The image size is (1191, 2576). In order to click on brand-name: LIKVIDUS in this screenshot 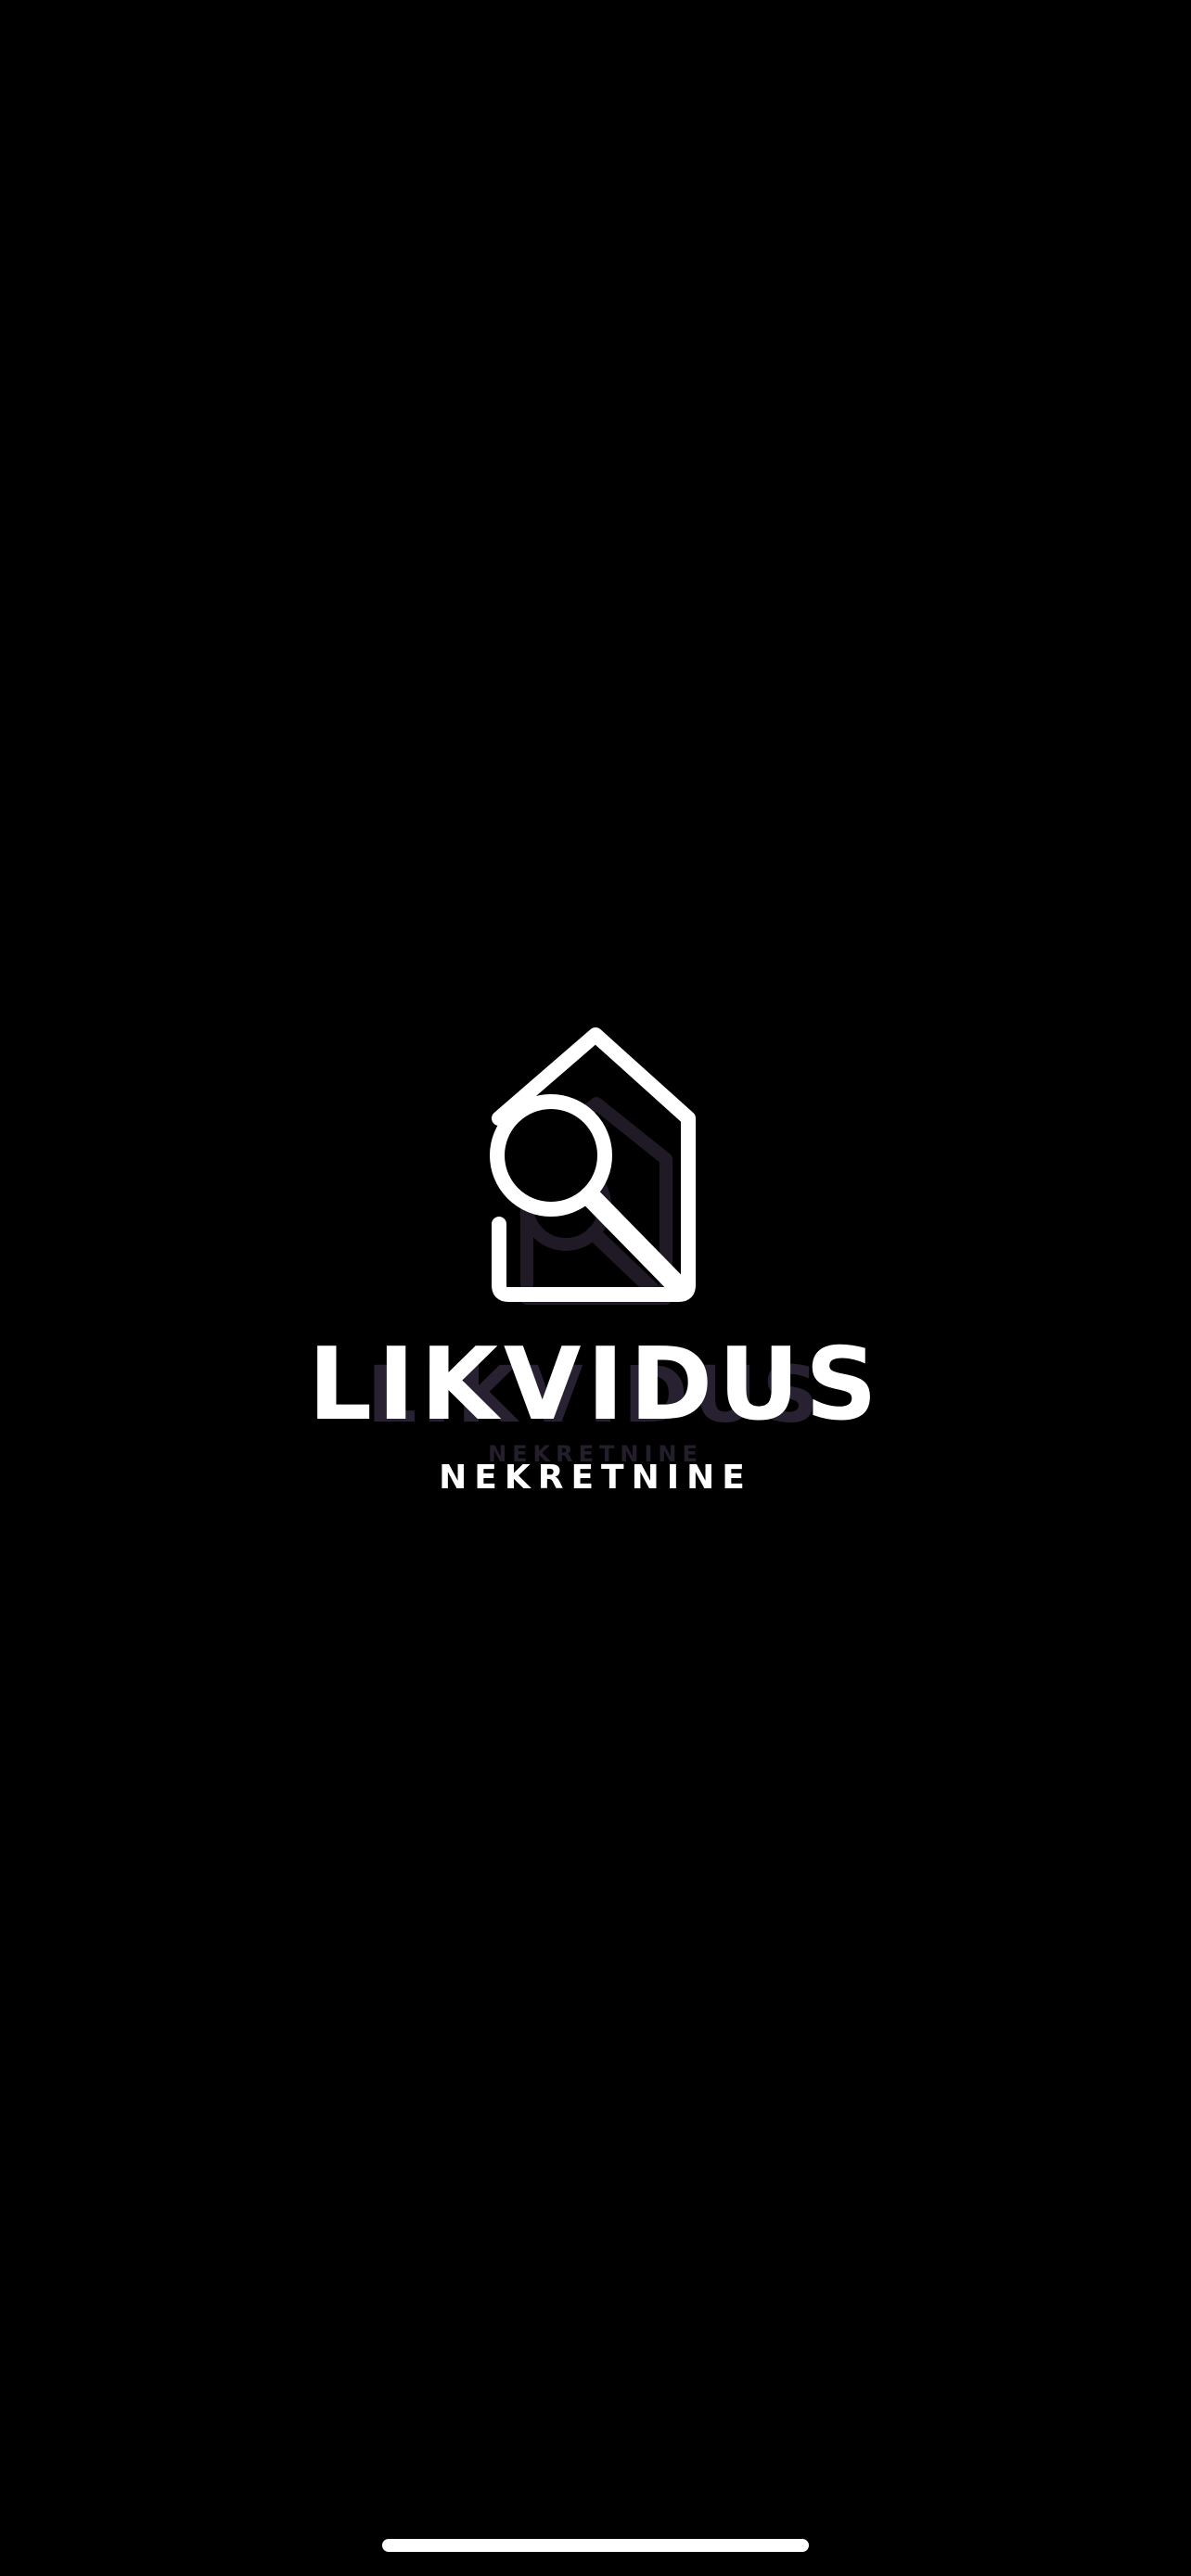, I will do `click(595, 1385)`.